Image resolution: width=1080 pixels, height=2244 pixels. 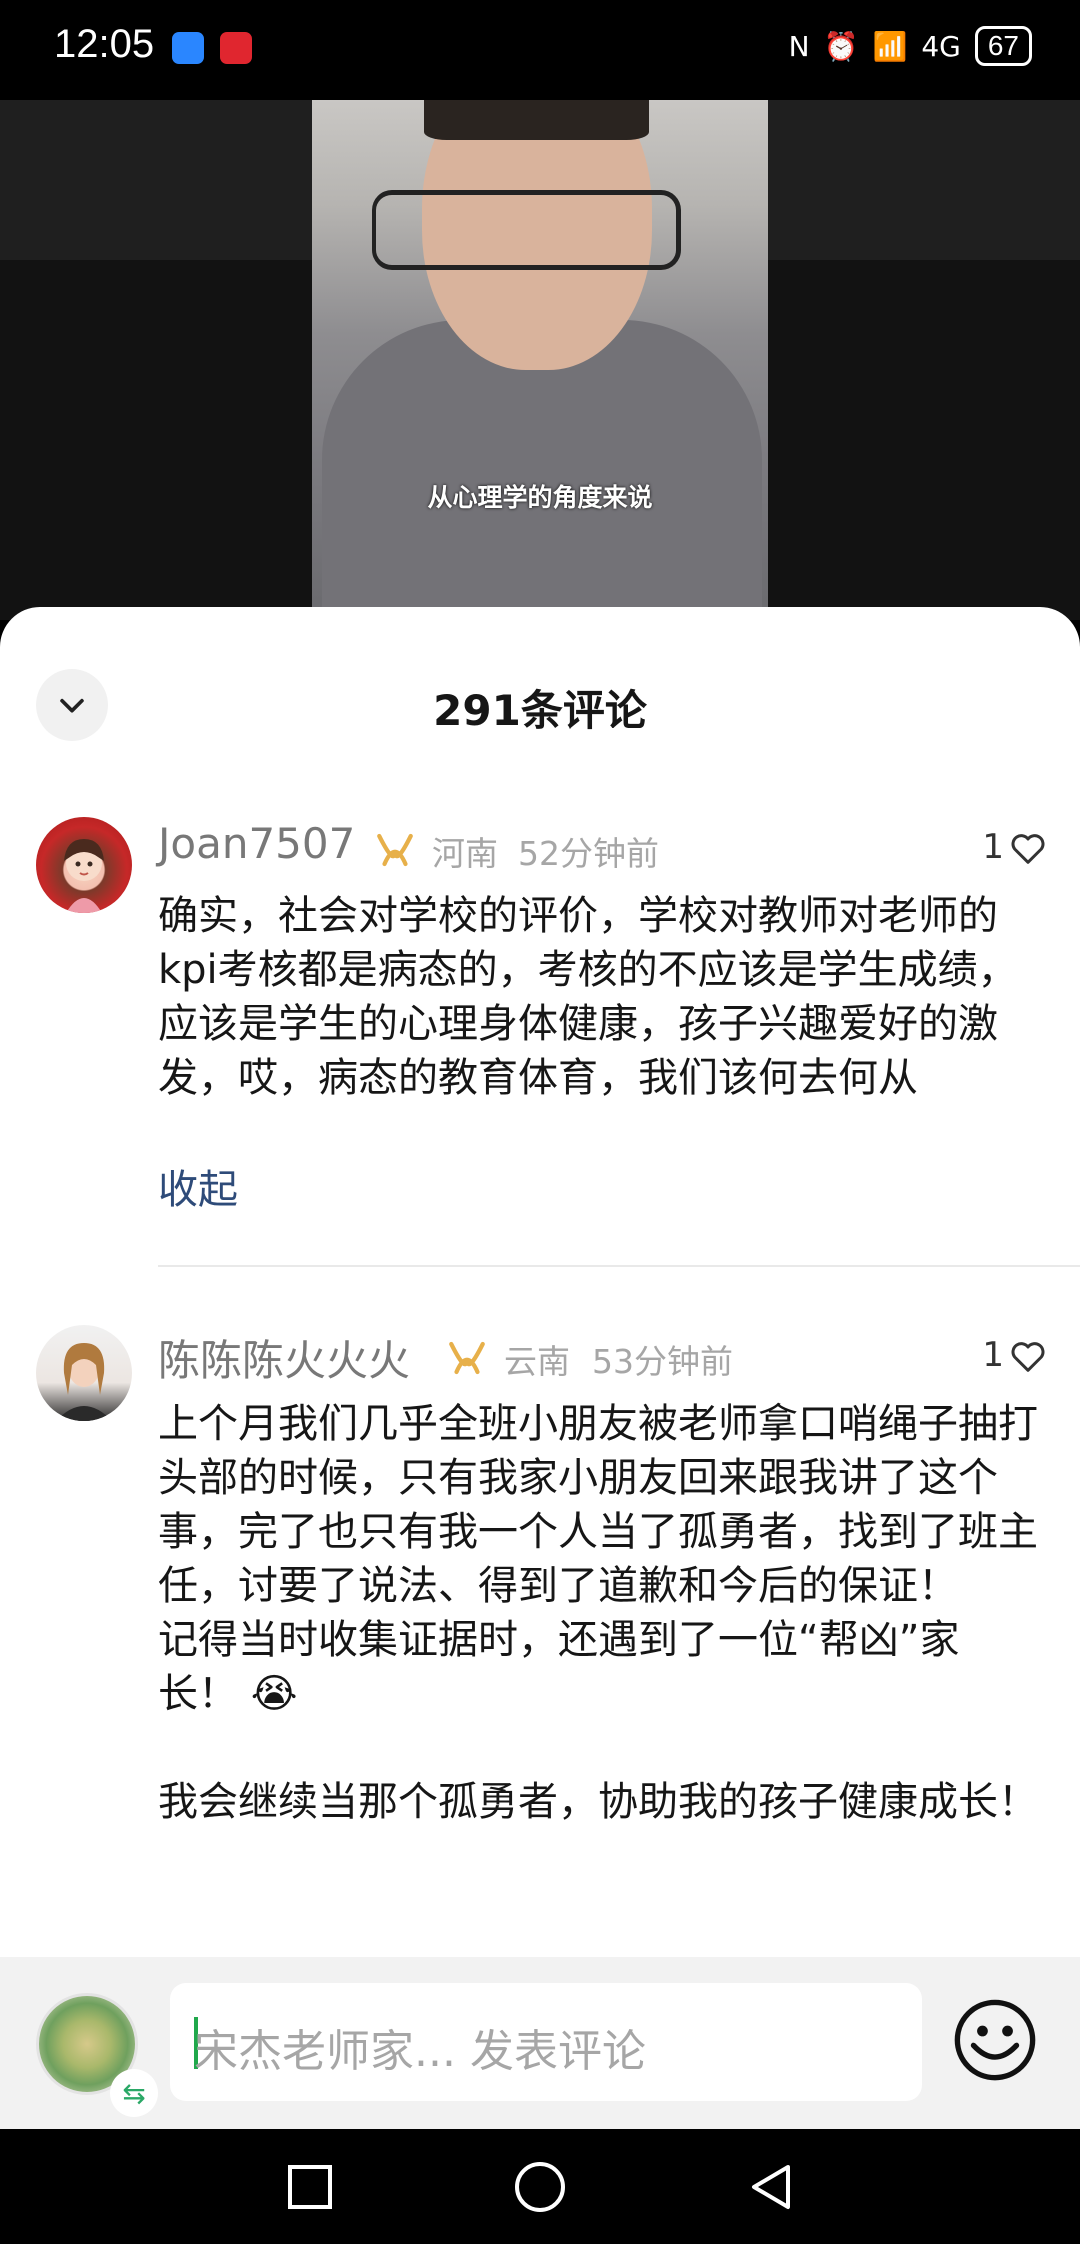 What do you see at coordinates (662, 1361) in the screenshot?
I see `comment-time: 53分钟前` at bounding box center [662, 1361].